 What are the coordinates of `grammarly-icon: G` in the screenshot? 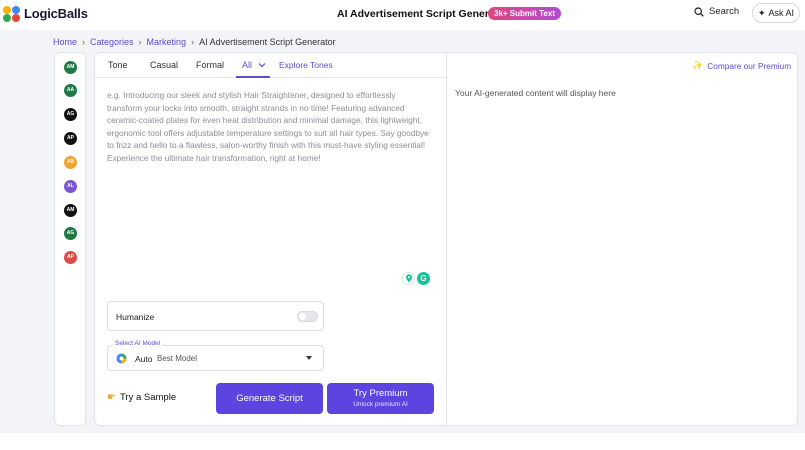 It's located at (423, 278).